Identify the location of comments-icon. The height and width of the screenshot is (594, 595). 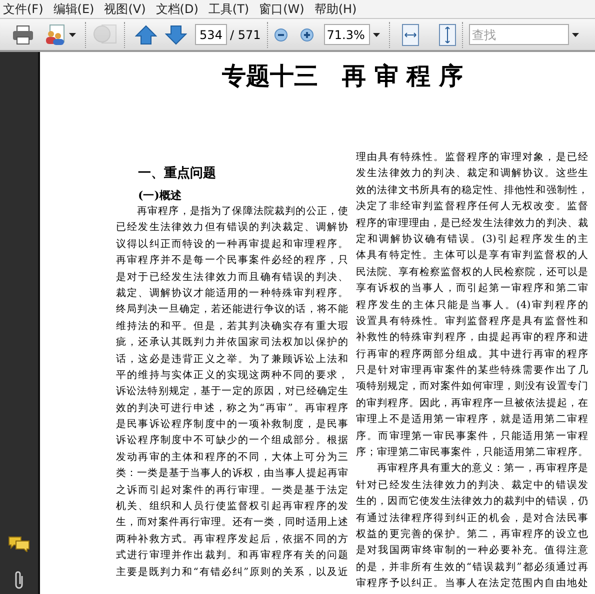
(19, 544).